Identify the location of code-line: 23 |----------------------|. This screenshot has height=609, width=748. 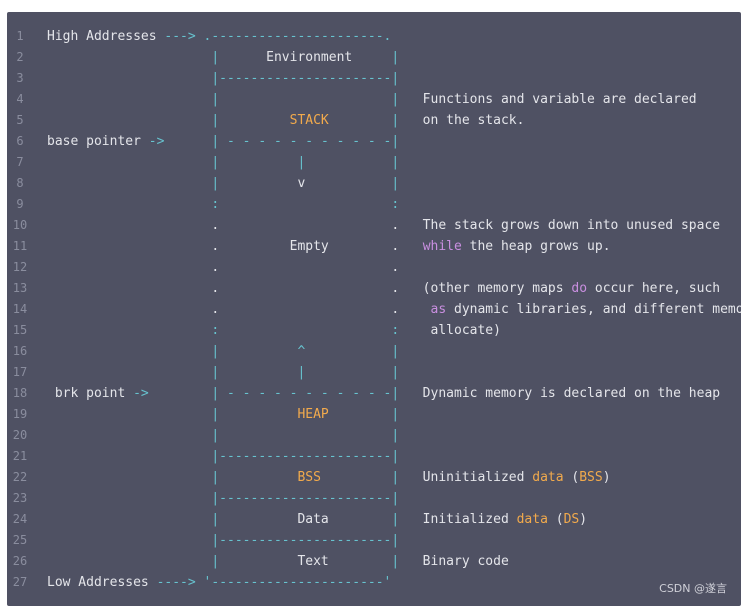
(374, 498).